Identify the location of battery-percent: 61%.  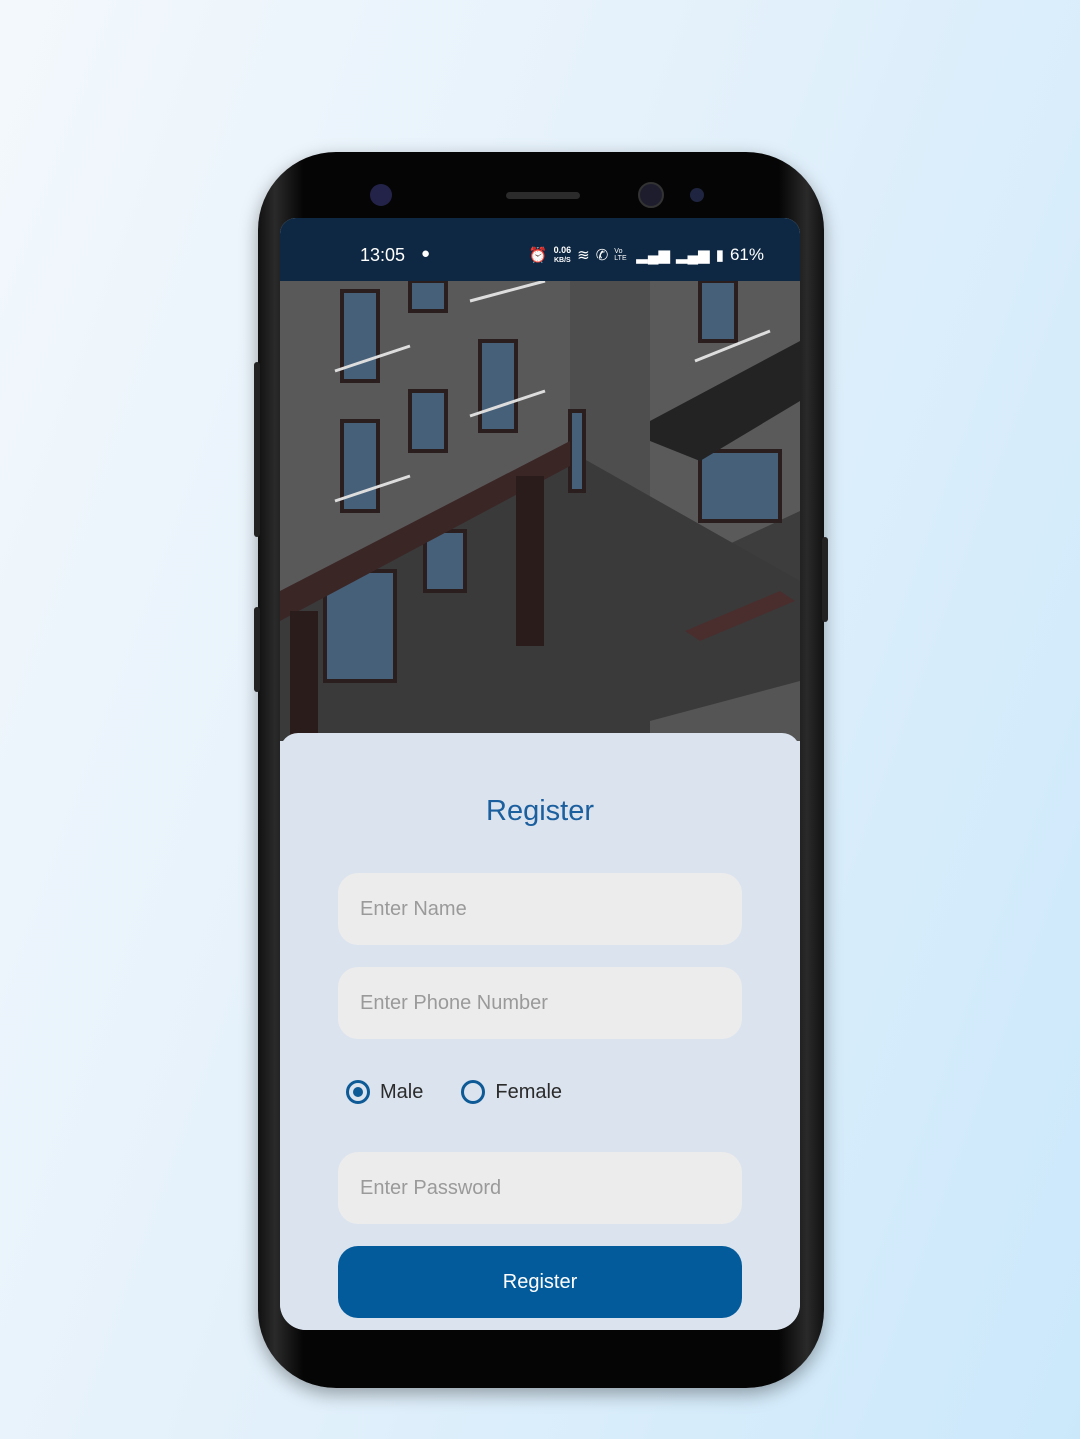
(746, 254).